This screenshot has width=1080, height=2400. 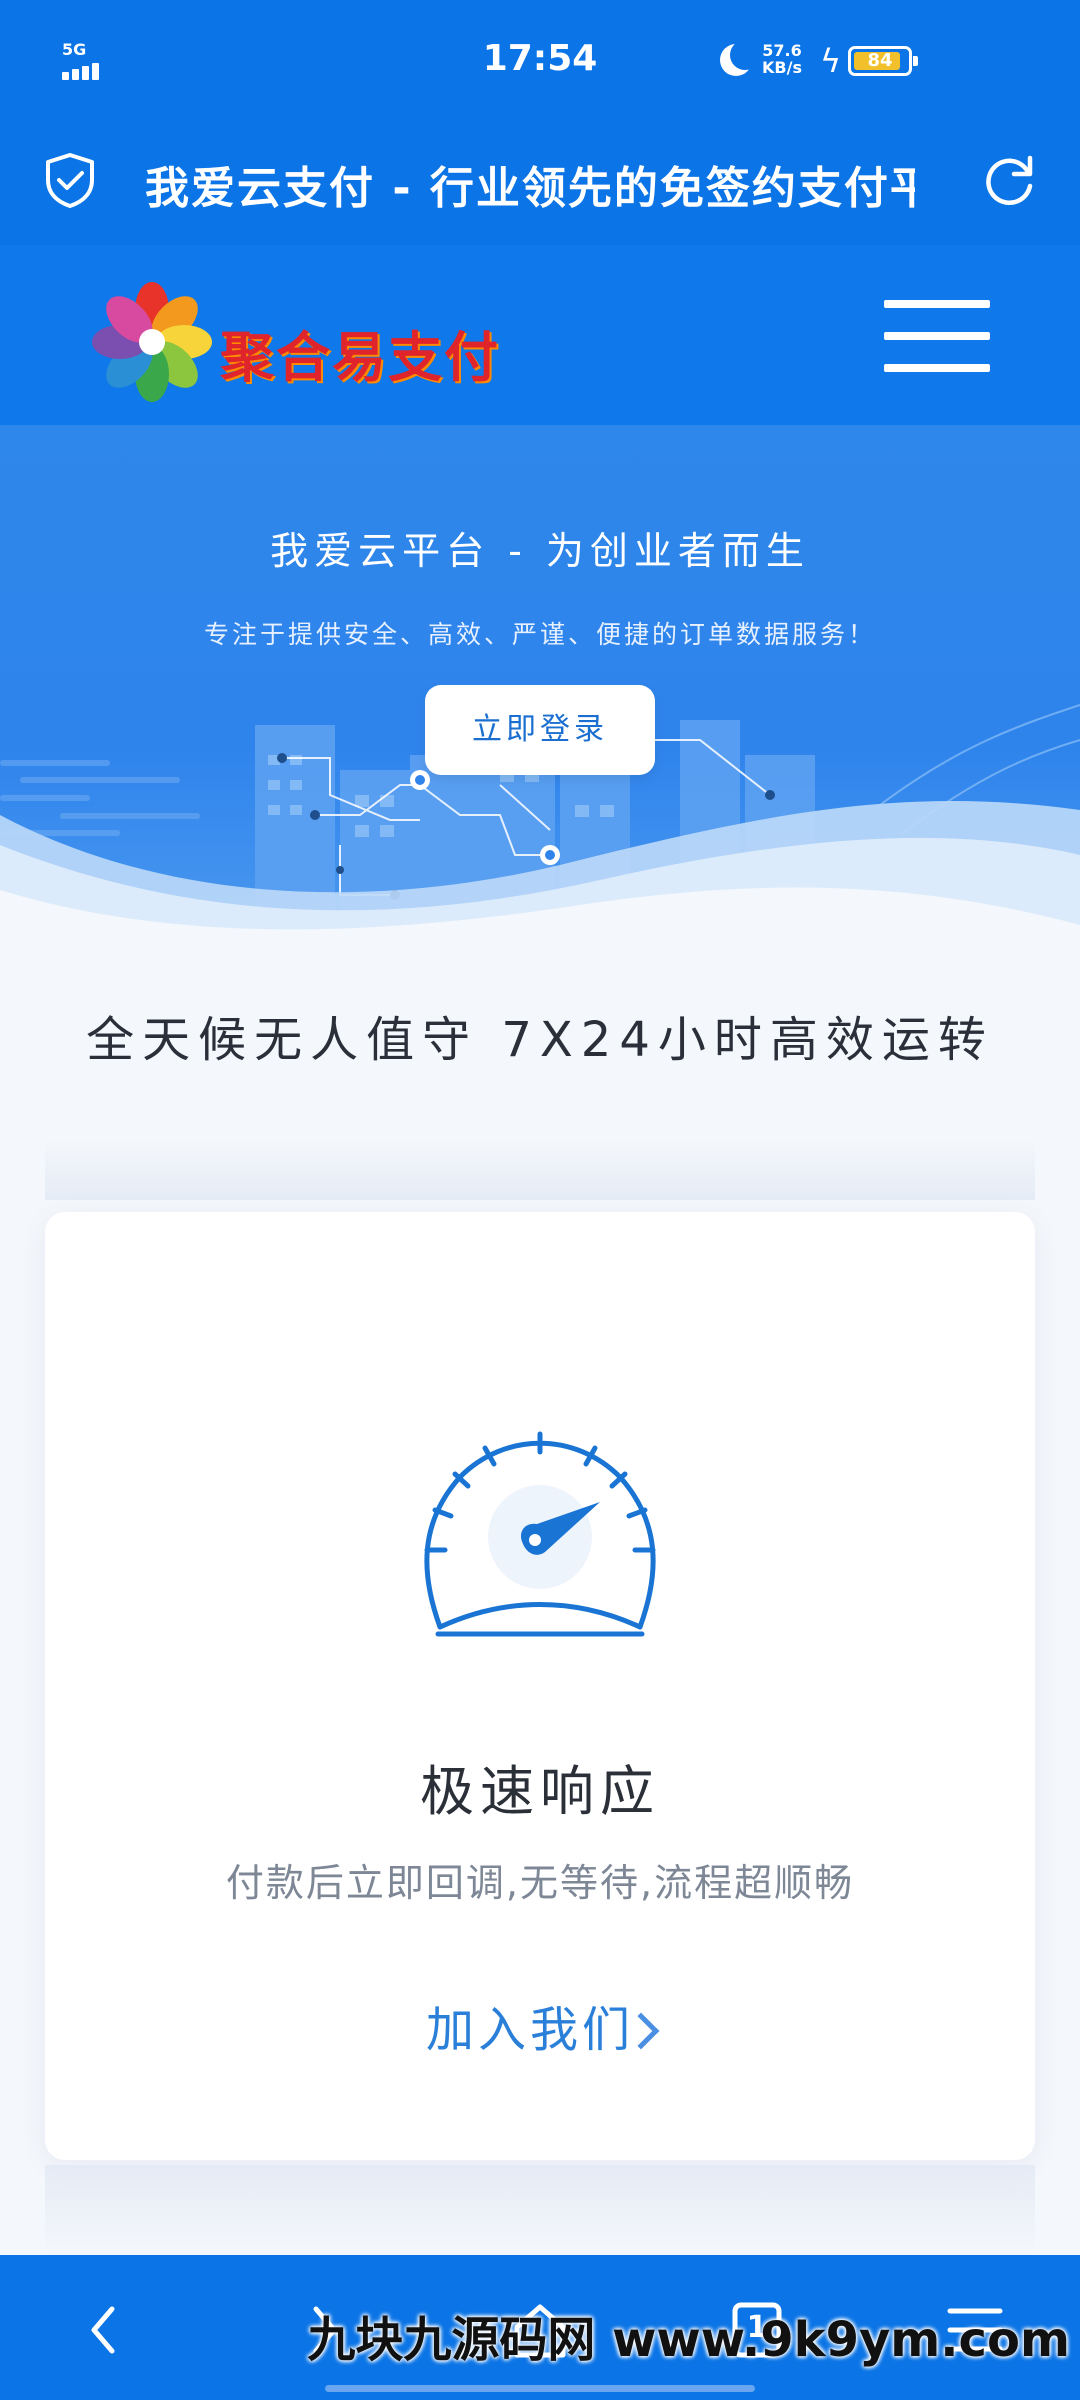 What do you see at coordinates (540, 2388) in the screenshot?
I see `home-indicator` at bounding box center [540, 2388].